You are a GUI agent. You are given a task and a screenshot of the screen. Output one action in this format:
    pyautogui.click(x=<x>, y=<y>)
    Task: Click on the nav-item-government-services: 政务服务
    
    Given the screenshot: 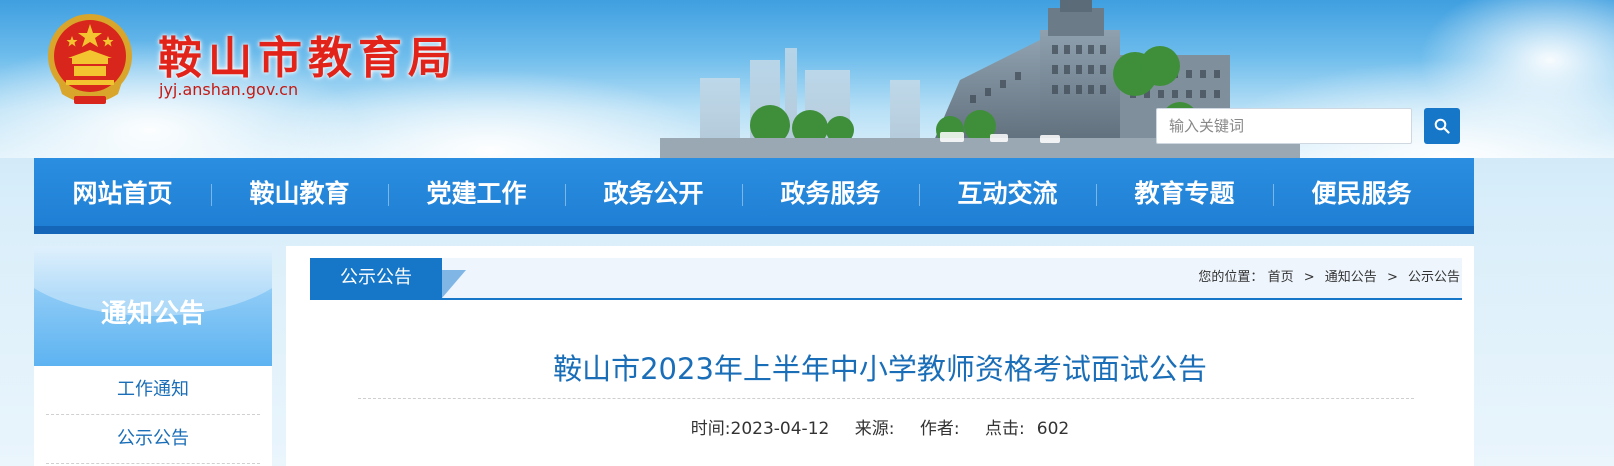 What is the action you would take?
    pyautogui.click(x=830, y=192)
    